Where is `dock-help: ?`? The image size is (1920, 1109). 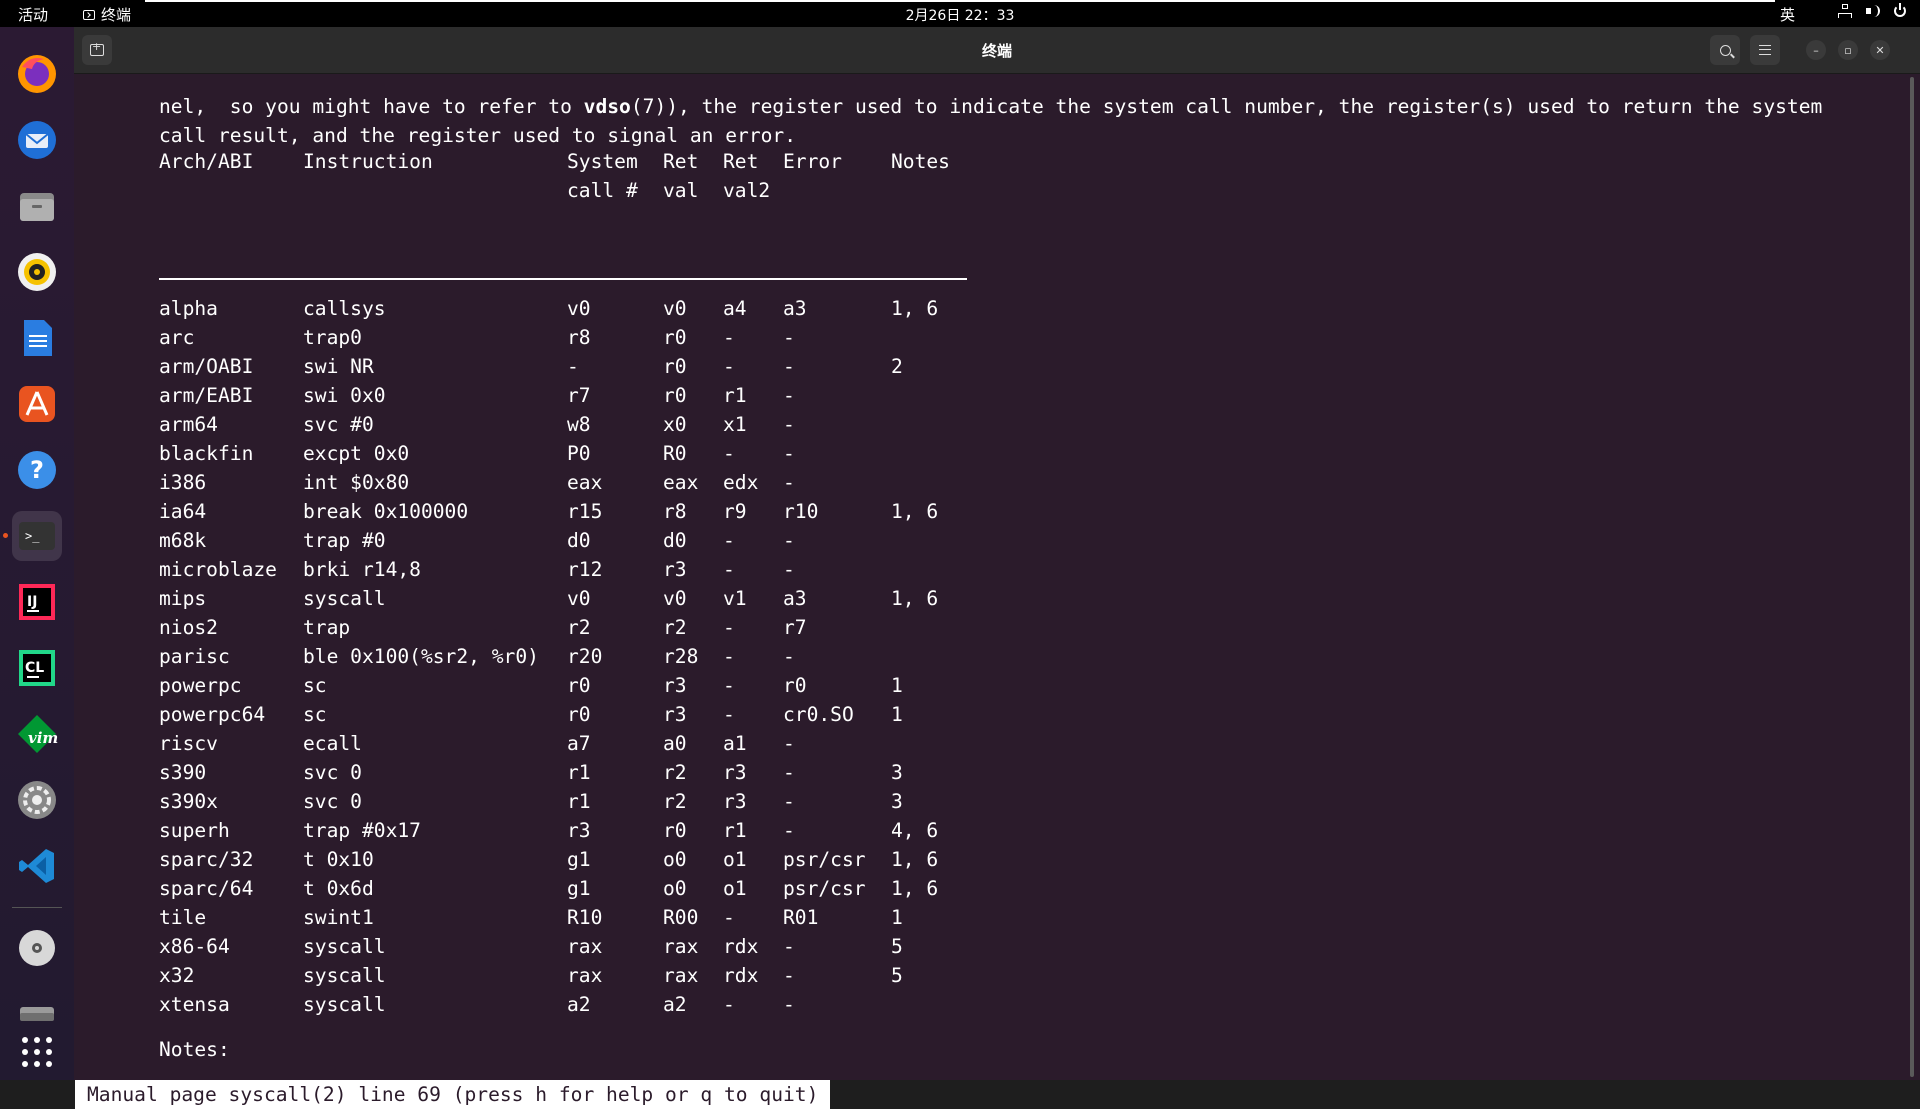 dock-help: ? is located at coordinates (37, 470).